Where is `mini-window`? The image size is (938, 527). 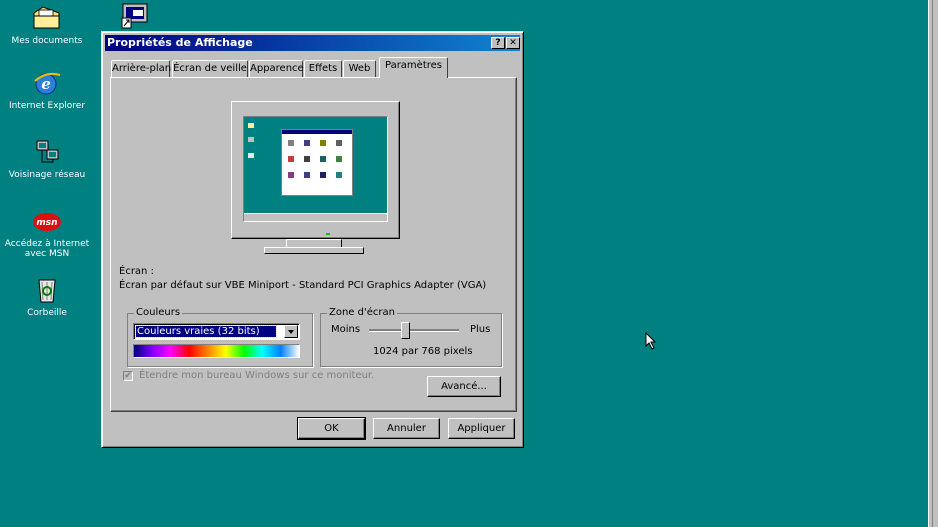
mini-window is located at coordinates (317, 162).